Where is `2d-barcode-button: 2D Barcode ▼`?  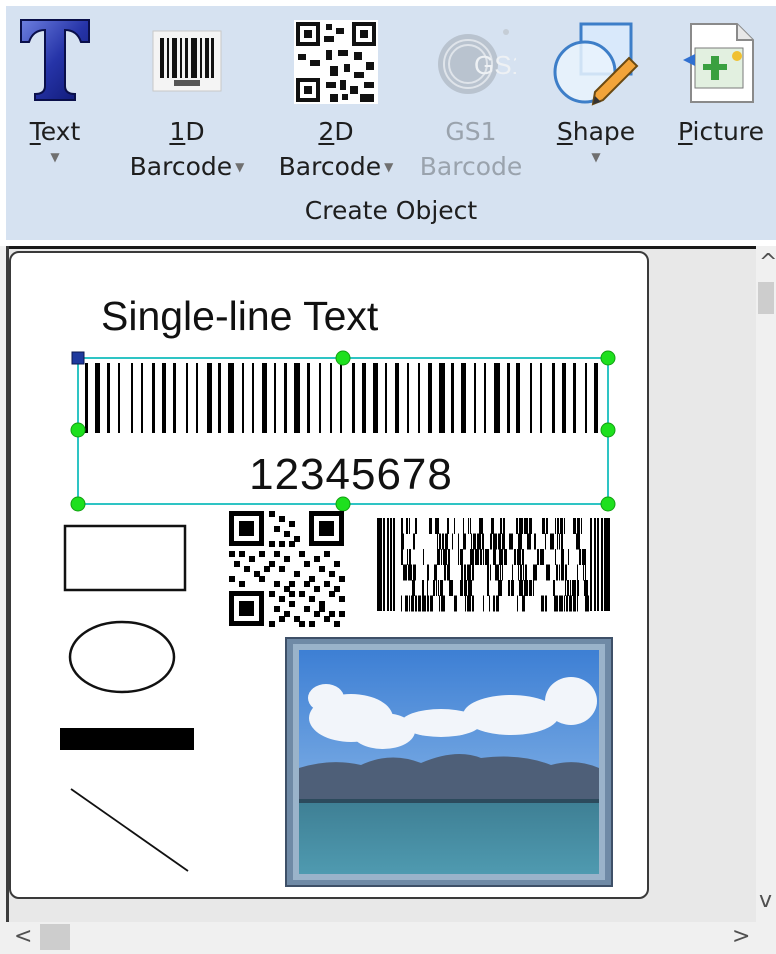
2d-barcode-button: 2D Barcode ▼ is located at coordinates (336, 101).